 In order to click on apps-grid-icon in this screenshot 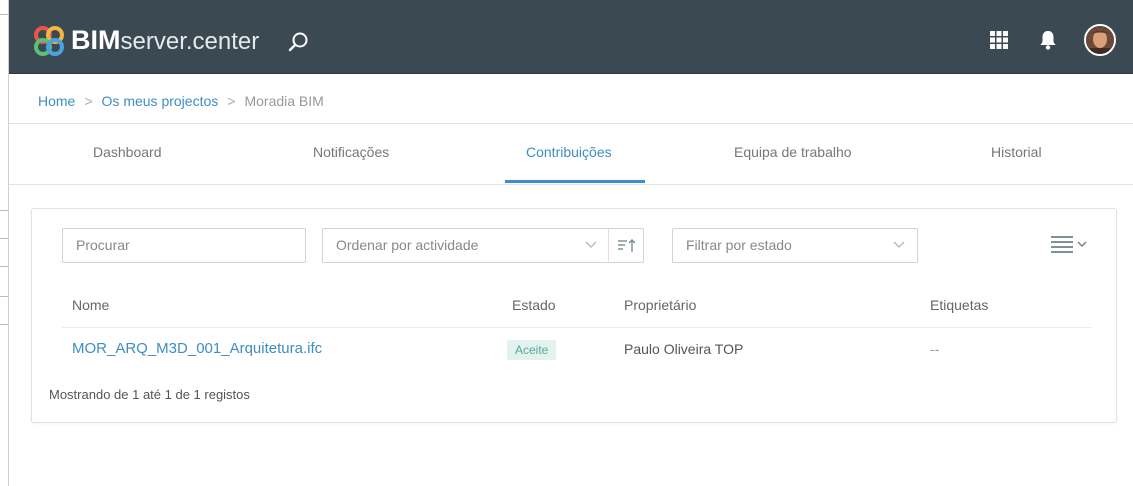, I will do `click(999, 40)`.